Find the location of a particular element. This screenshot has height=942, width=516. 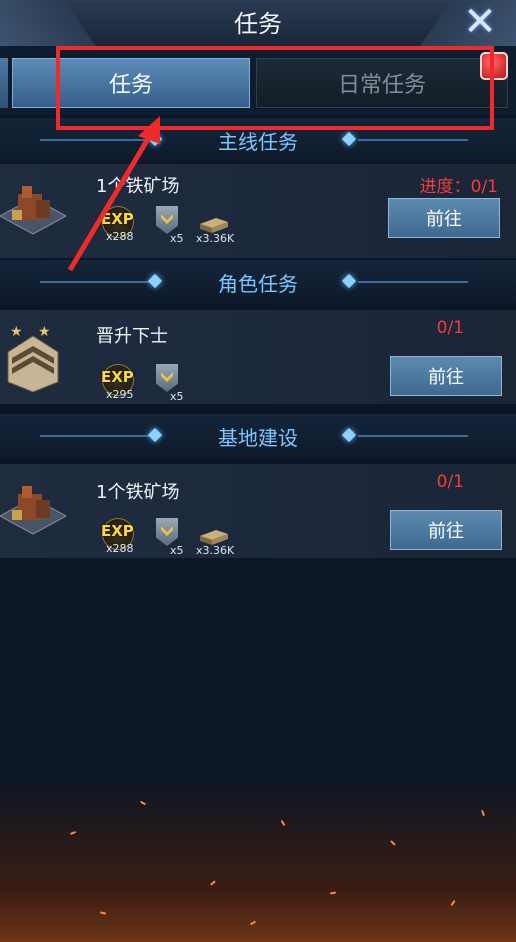

sergeant-rank-icon: ★ ★ is located at coordinates (33, 358).